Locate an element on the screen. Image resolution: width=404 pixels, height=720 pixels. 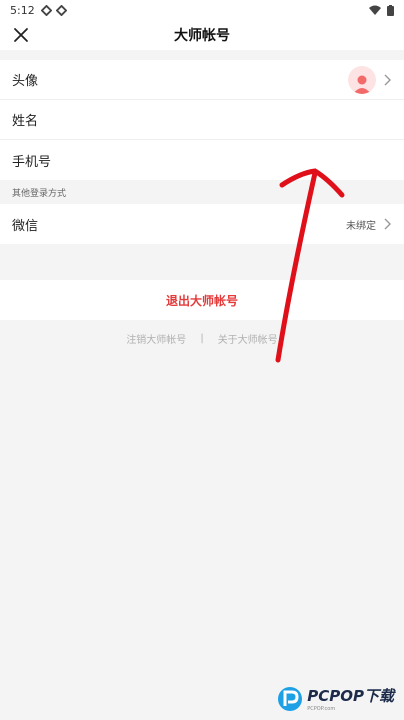
watermark-sub: PCPOP.com is located at coordinates (321, 709).